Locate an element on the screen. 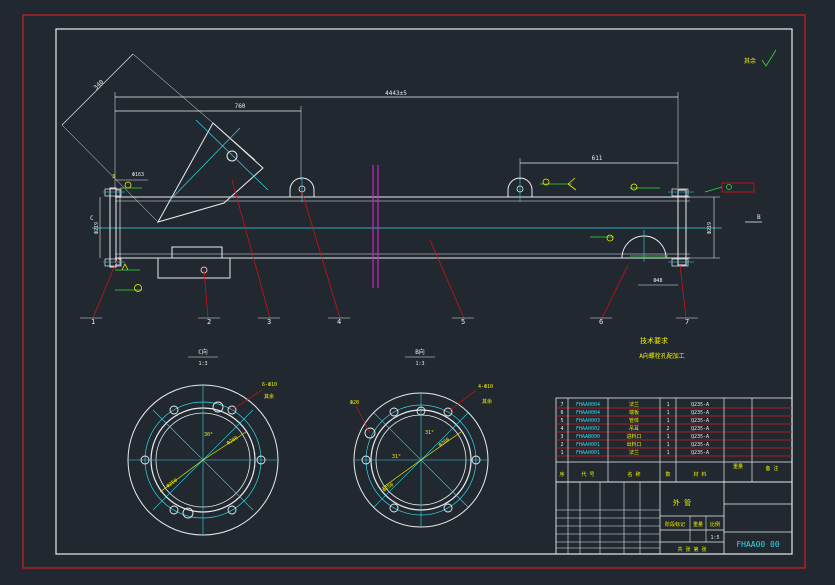 This screenshot has height=585, width=835. bom-header-name: 名 称 is located at coordinates (633, 474).